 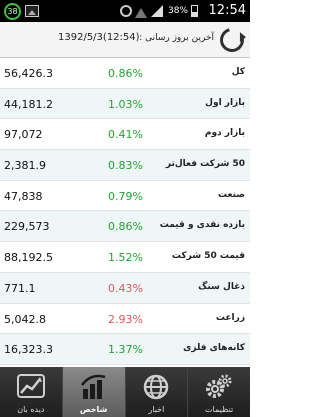 What do you see at coordinates (27, 227) in the screenshot?
I see `index-value: 229,573` at bounding box center [27, 227].